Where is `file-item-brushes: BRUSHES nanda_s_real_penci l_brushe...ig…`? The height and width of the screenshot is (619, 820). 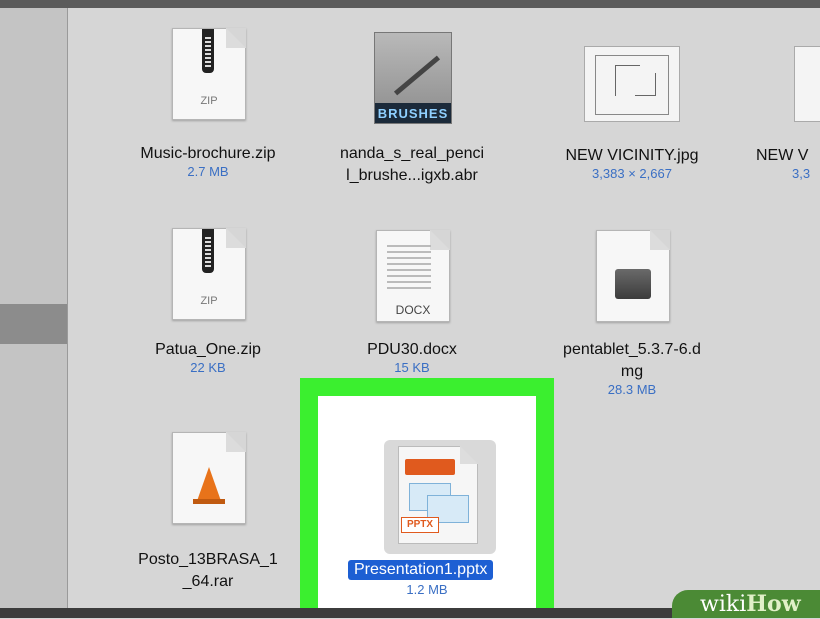 file-item-brushes: BRUSHES nanda_s_real_penci l_brushe...ig… is located at coordinates (412, 117).